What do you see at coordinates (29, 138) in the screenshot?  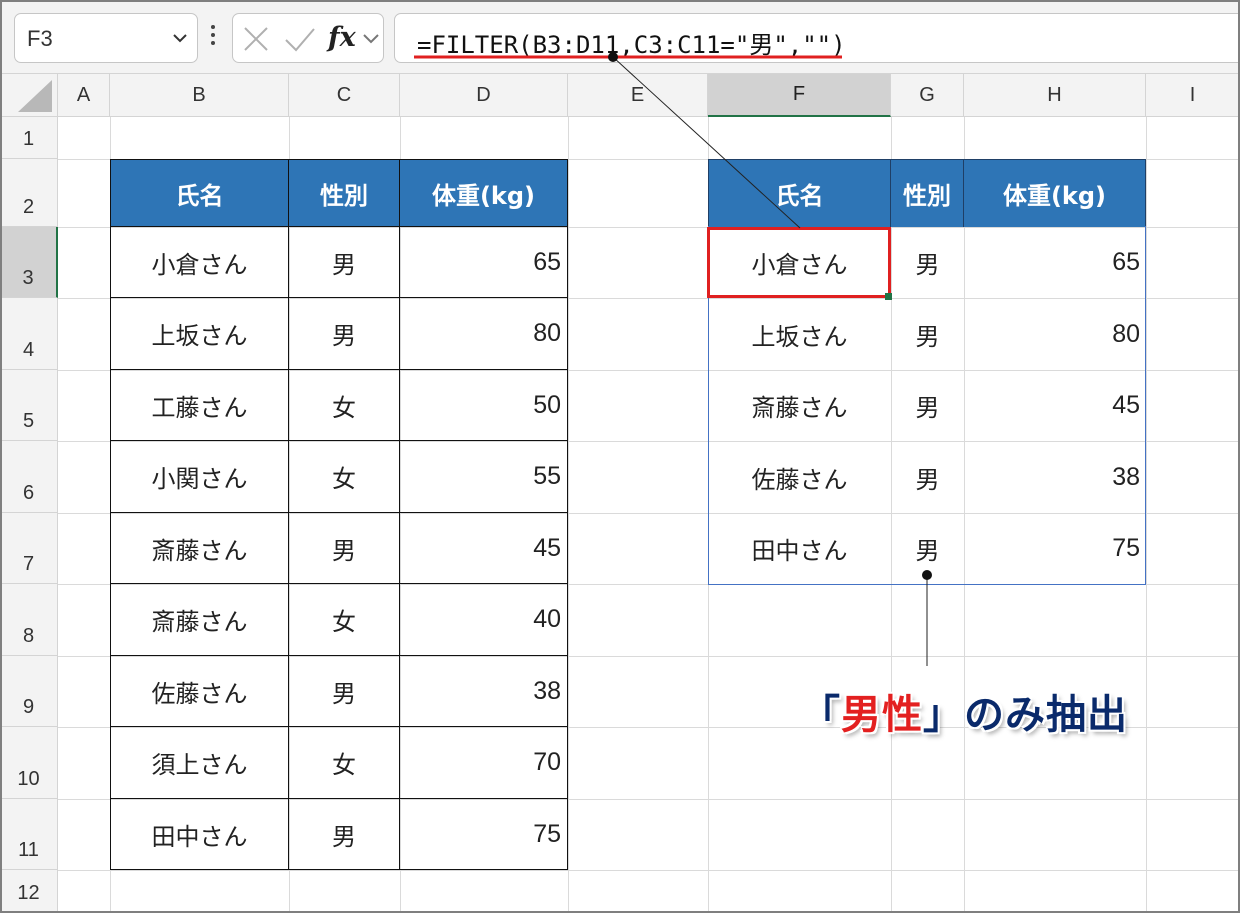 I see `row-header-1: 1` at bounding box center [29, 138].